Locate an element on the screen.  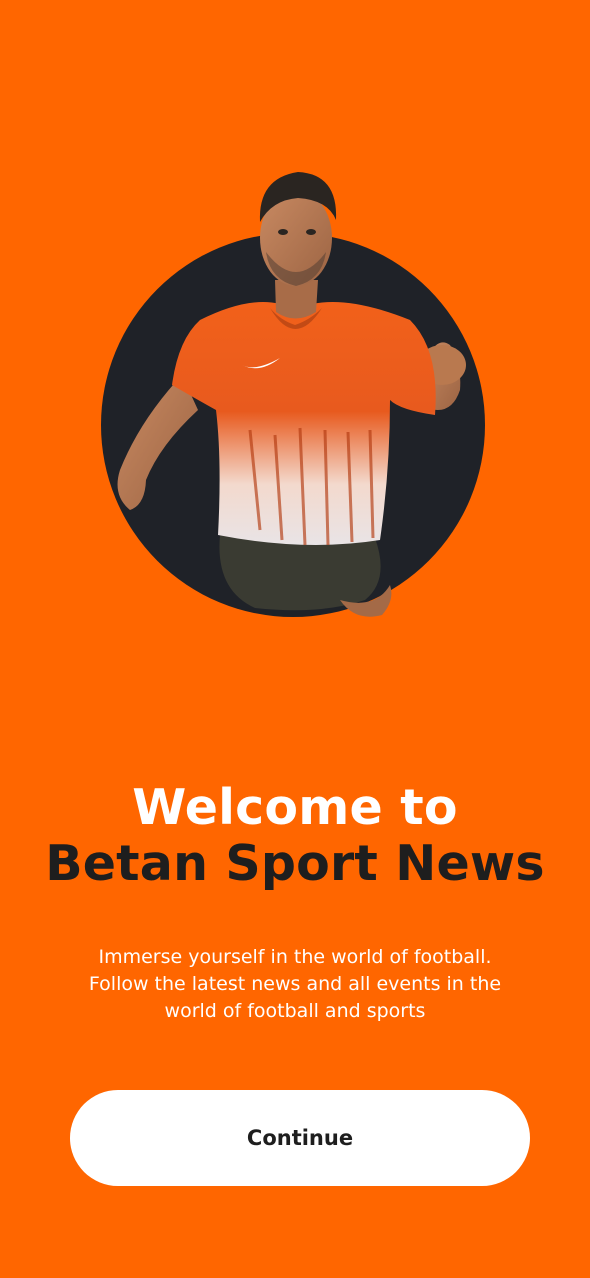
continue-button-label: Continue is located at coordinates (300, 1138).